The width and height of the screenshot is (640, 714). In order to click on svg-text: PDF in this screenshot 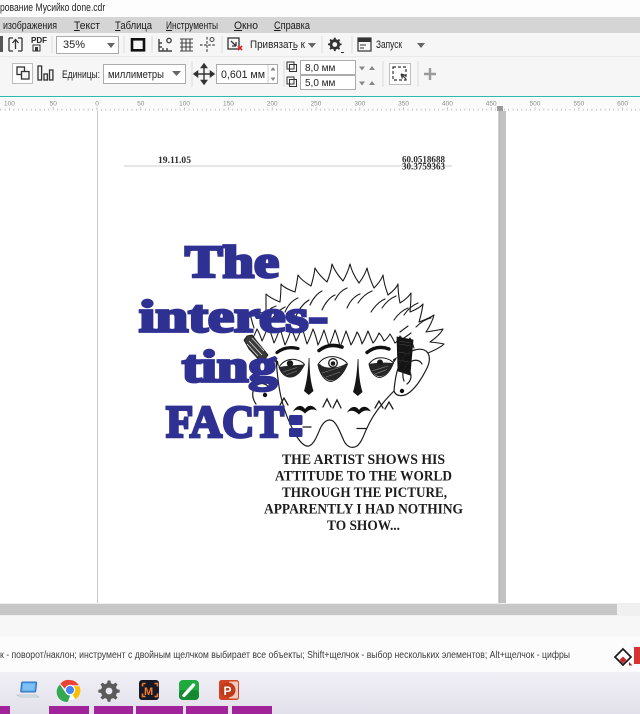, I will do `click(39, 40)`.